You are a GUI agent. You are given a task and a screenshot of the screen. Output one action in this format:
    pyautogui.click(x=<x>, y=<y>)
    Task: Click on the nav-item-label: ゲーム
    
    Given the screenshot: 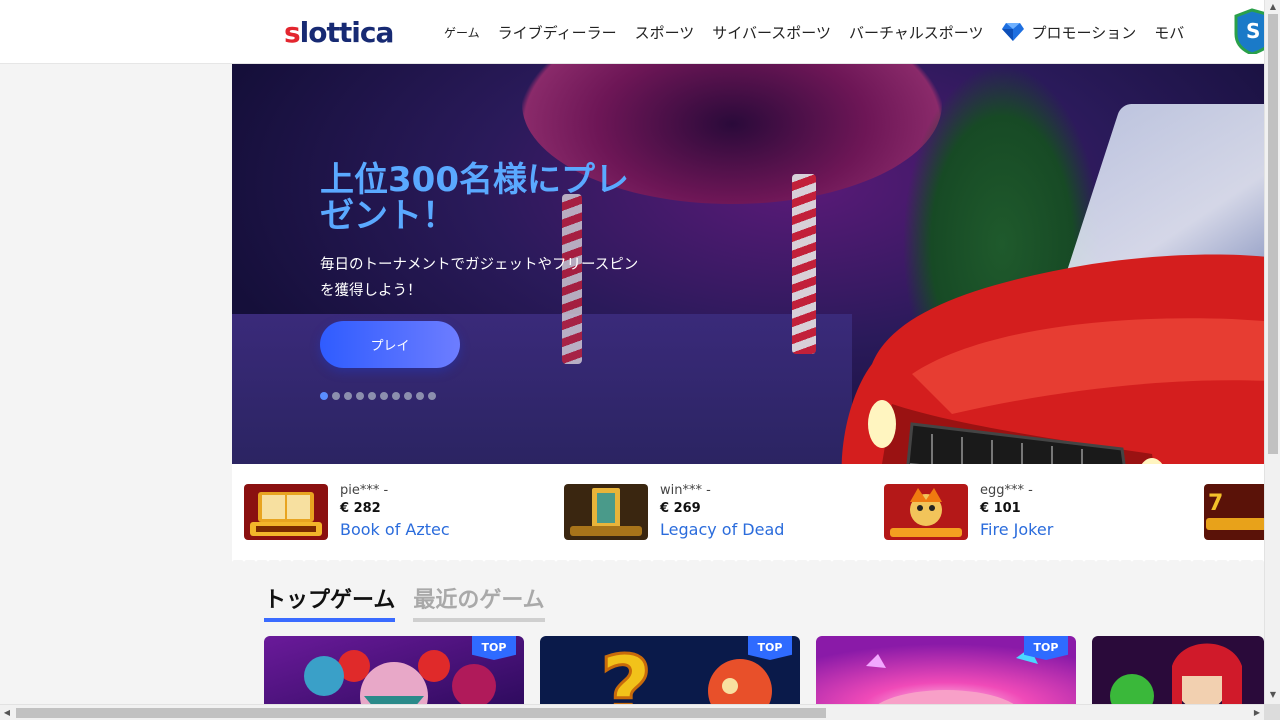 What is the action you would take?
    pyautogui.click(x=462, y=32)
    